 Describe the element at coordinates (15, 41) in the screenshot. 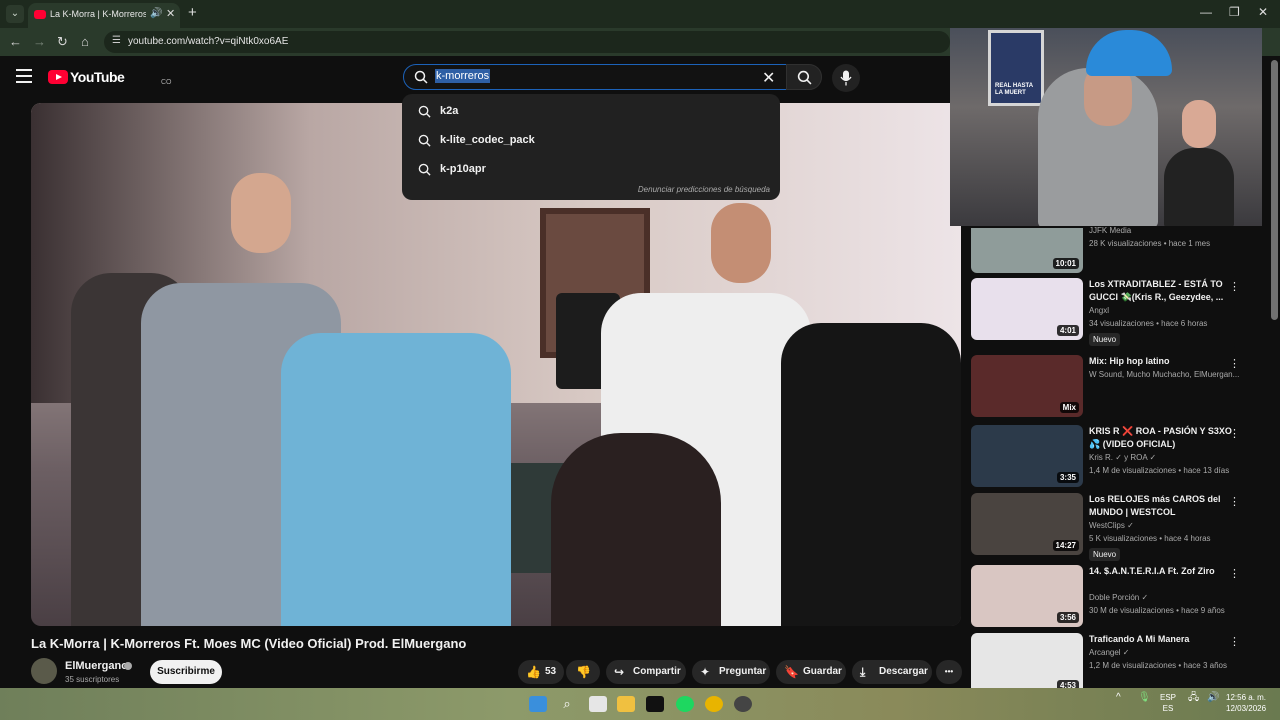

I see `back-arrow-icon: ←` at that location.